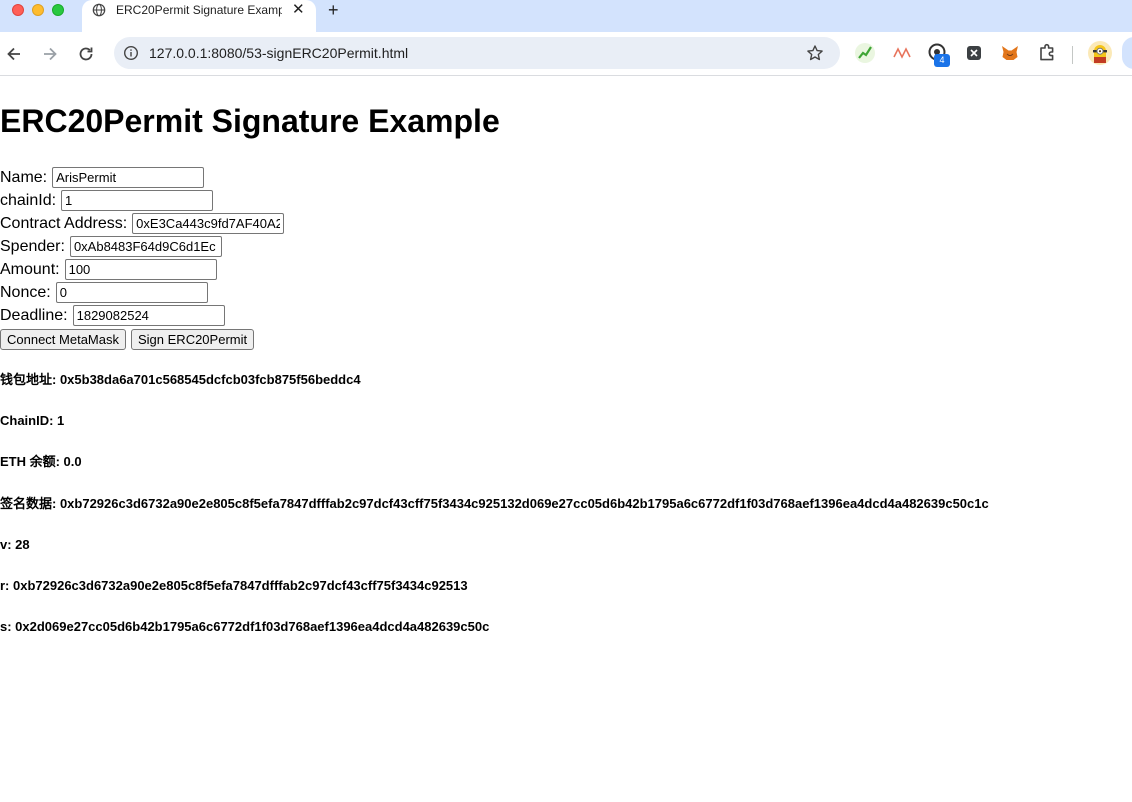 This screenshot has width=1132, height=802. Describe the element at coordinates (199, 10) in the screenshot. I see `tab-title: ERC20Permit Signature Example` at that location.